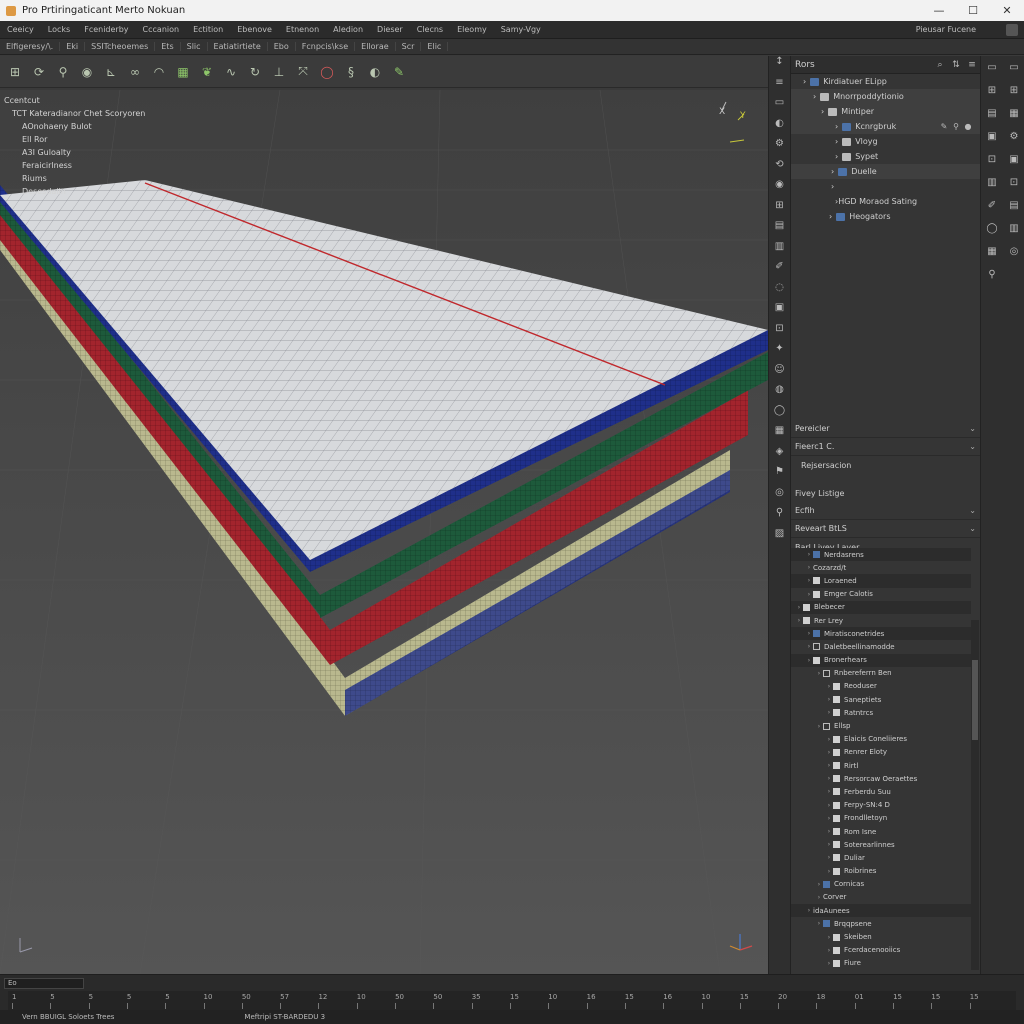  Describe the element at coordinates (74, 152) in the screenshot. I see `viewport-menu-item-2: A3I Guloalty` at that location.